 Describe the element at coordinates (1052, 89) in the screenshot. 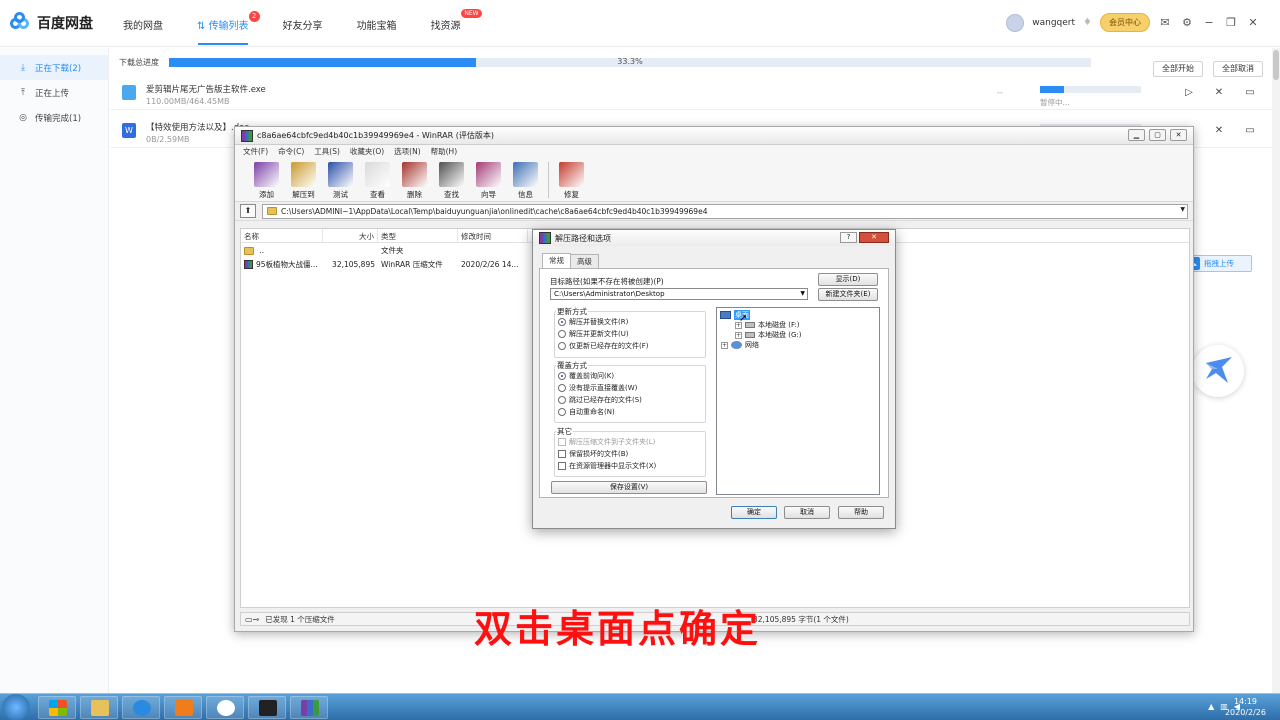

I see `file-progress-fill` at that location.